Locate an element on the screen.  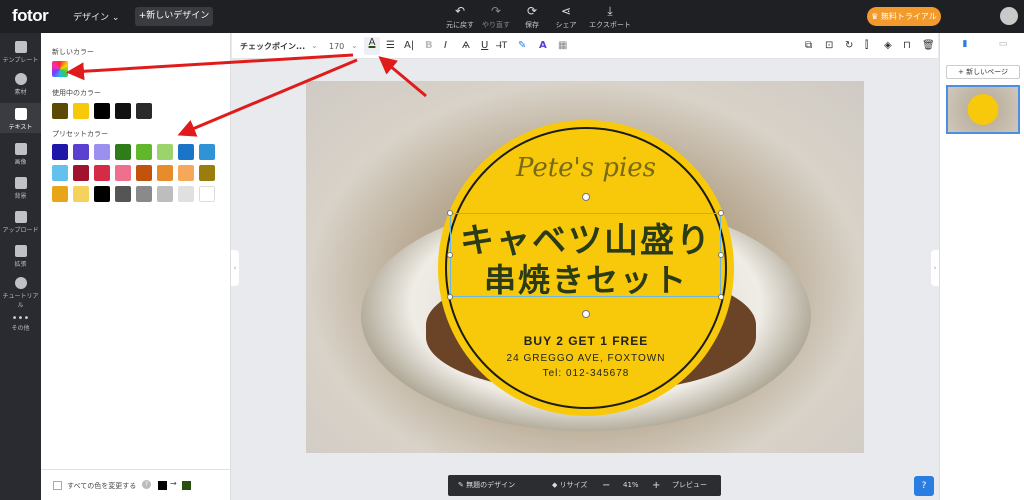
zoom-in-button: + is located at coordinates (656, 485).